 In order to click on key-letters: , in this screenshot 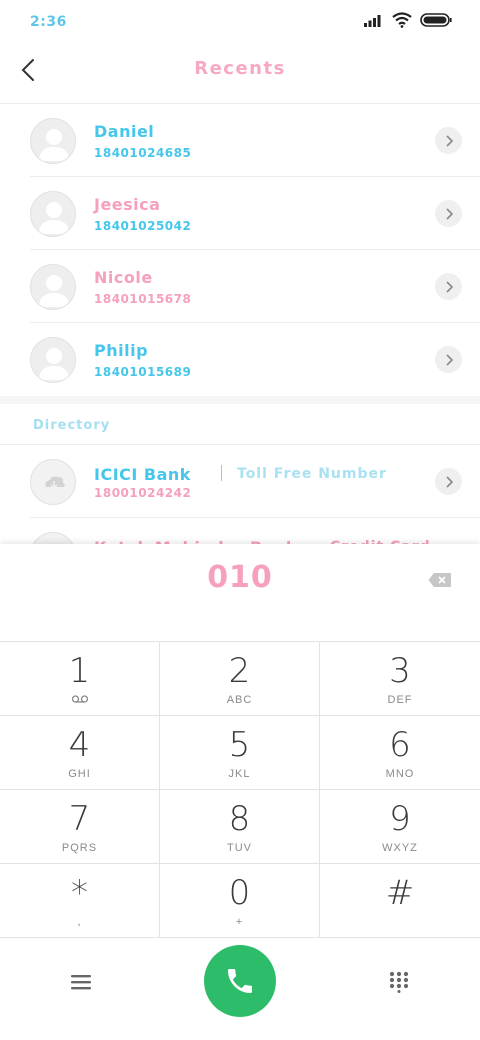, I will do `click(79, 922)`.